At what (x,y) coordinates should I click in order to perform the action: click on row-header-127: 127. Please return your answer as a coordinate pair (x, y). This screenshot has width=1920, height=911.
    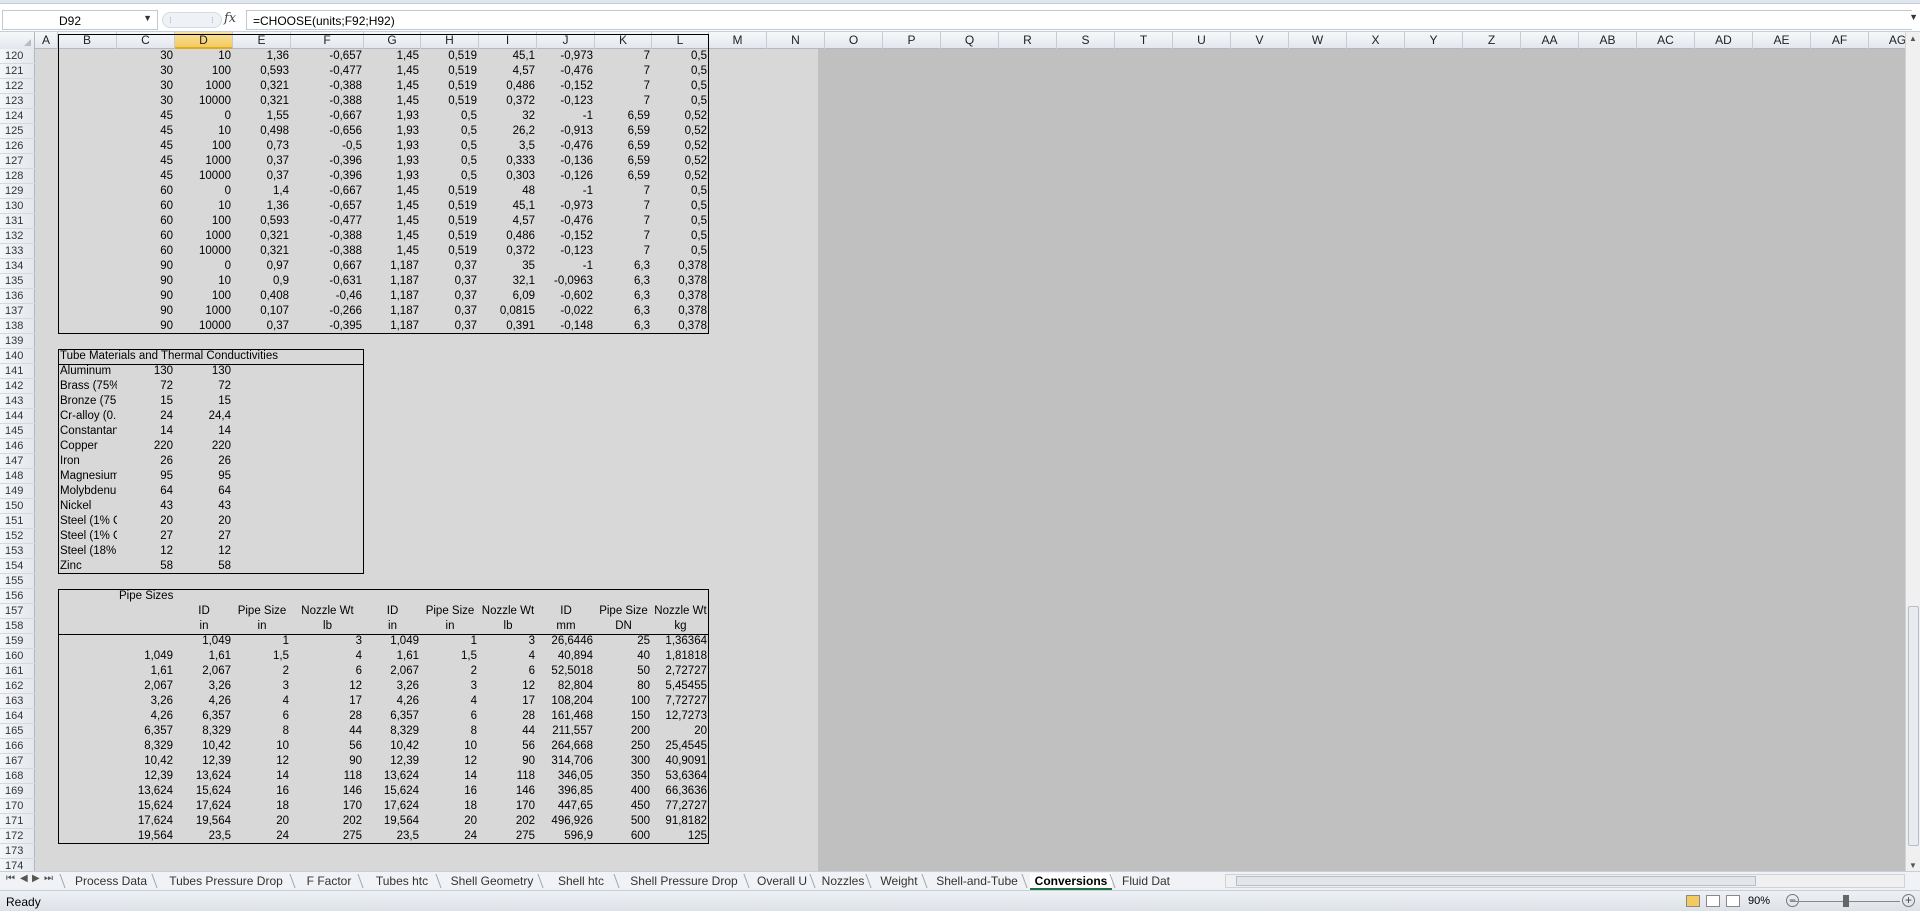
    Looking at the image, I should click on (17, 161).